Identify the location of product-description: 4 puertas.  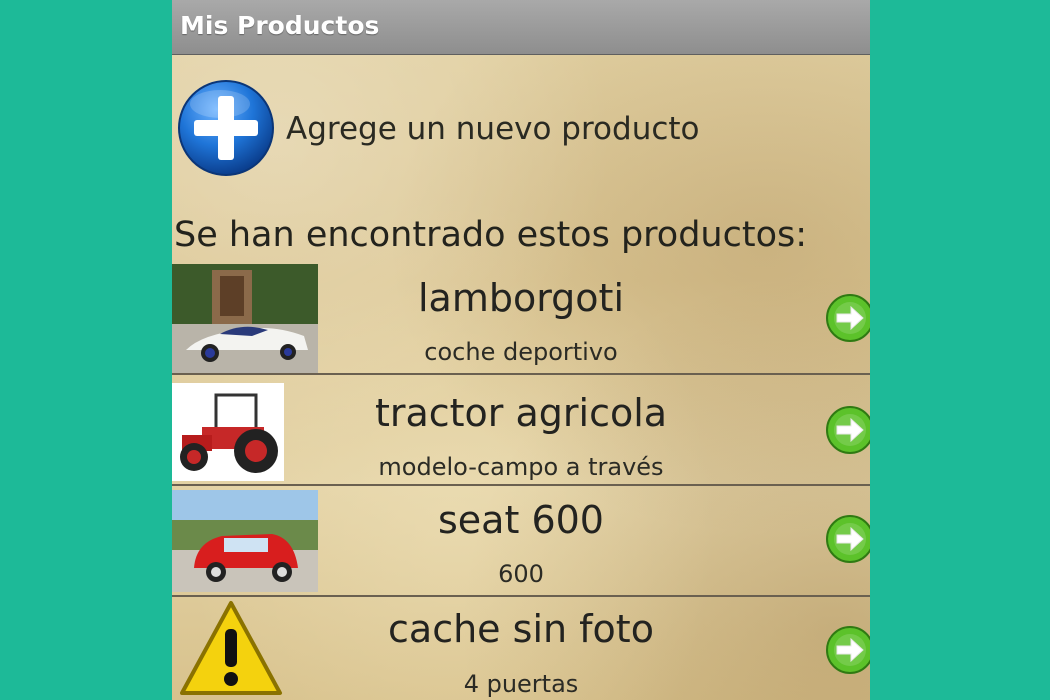
(521, 684).